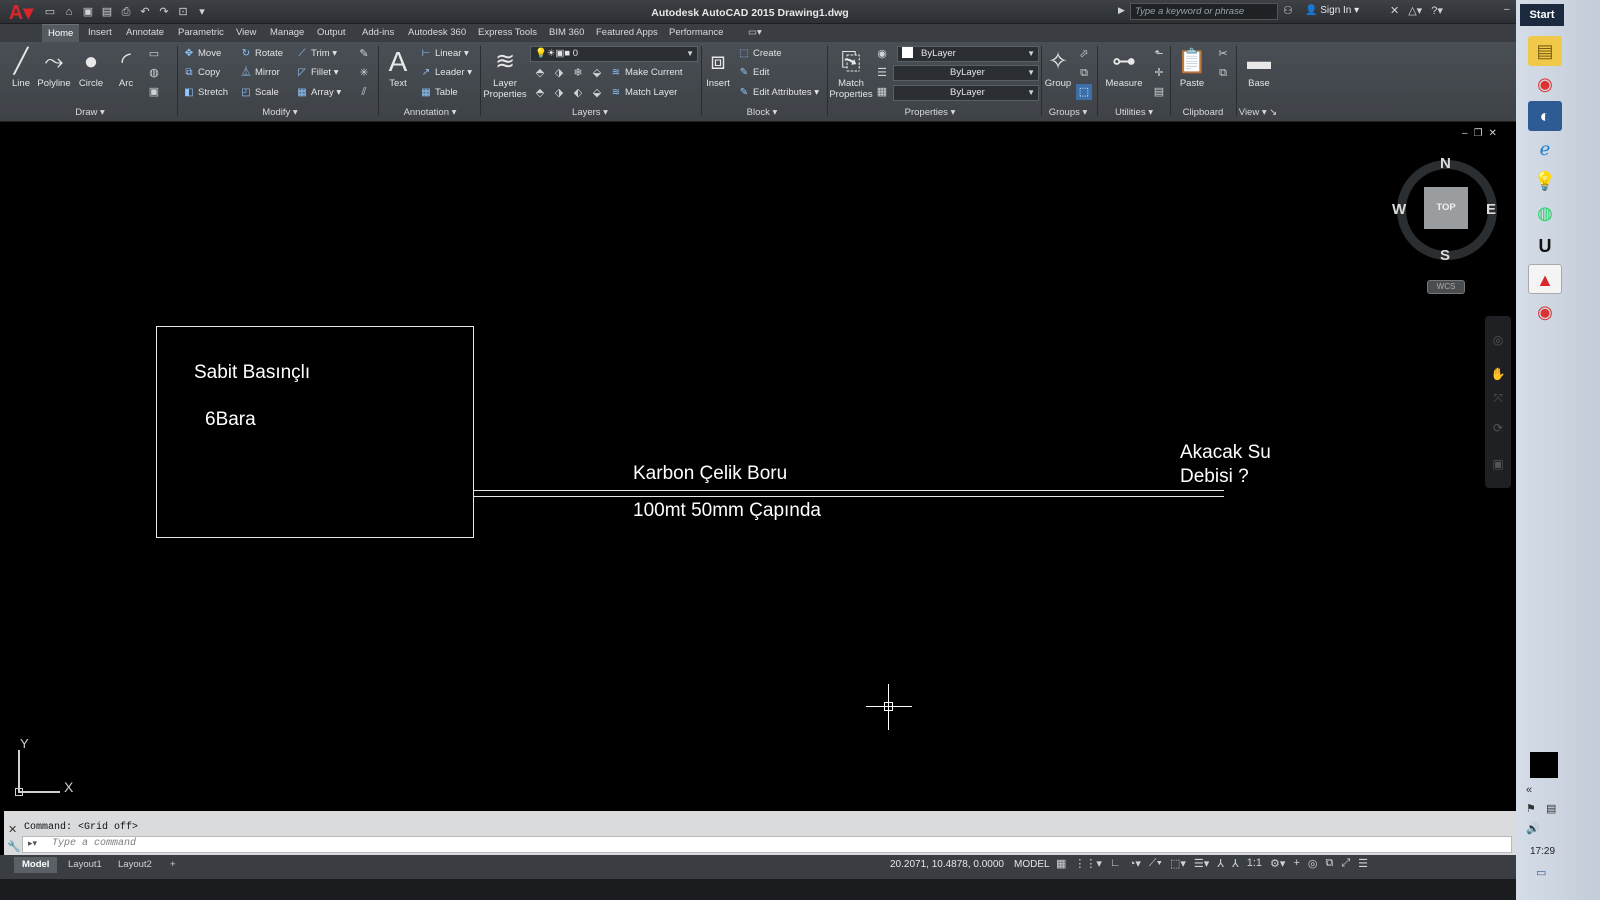 Image resolution: width=1600 pixels, height=900 pixels. I want to click on binoculars-icon: ⚇, so click(1288, 10).